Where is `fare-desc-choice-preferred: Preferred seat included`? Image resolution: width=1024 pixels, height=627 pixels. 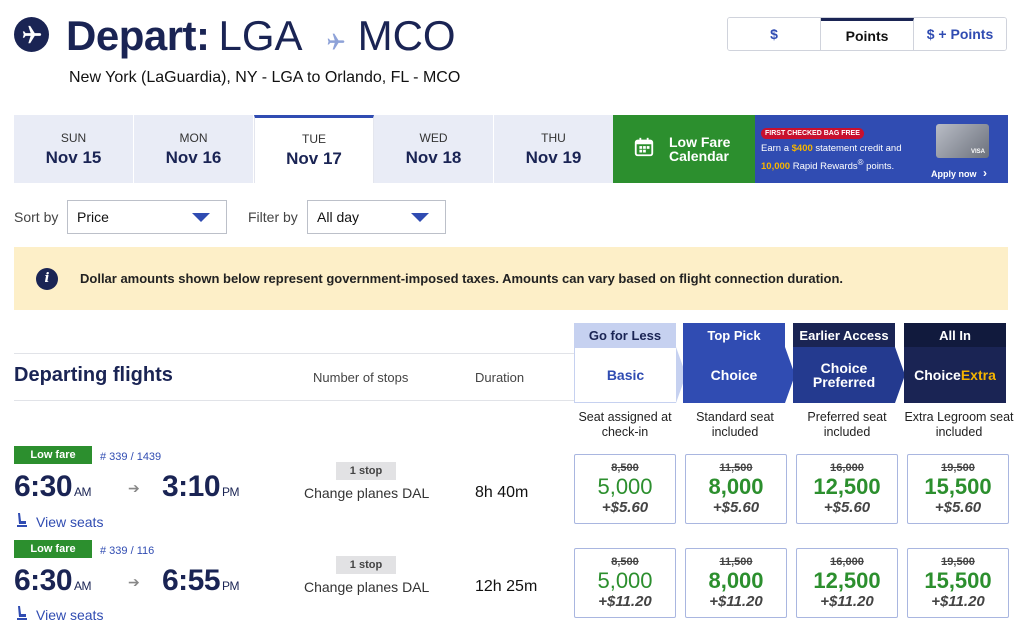
fare-desc-choice-preferred: Preferred seat included is located at coordinates (847, 424).